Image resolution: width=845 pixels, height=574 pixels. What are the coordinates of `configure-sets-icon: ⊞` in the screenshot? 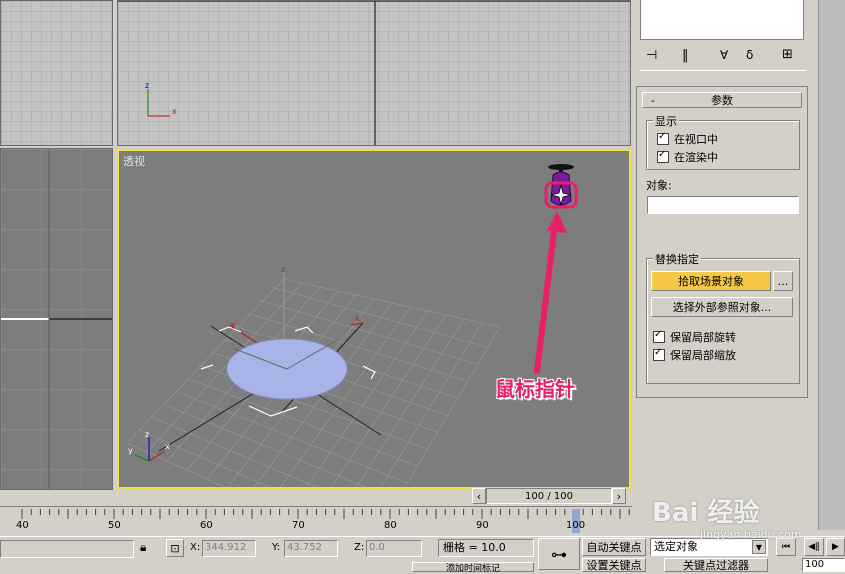 It's located at (787, 54).